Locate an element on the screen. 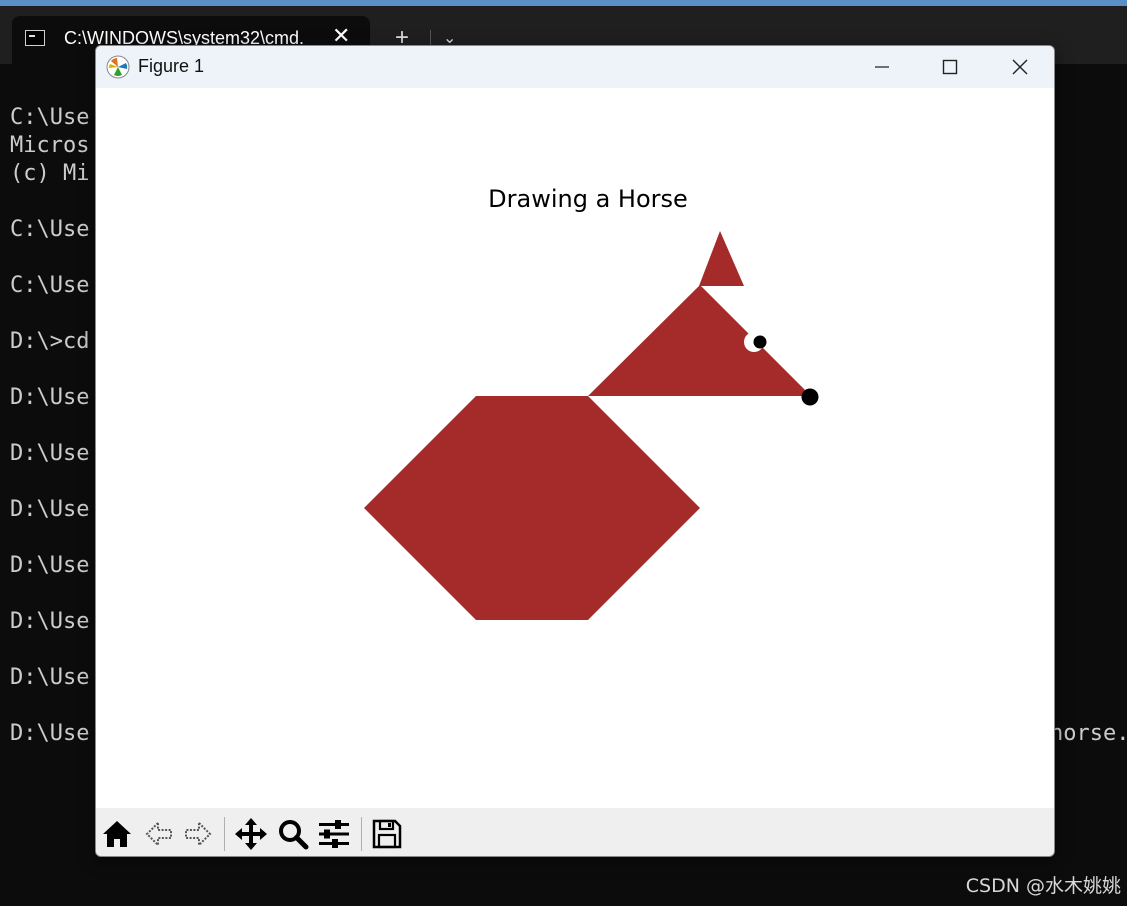  horse-body is located at coordinates (532, 508).